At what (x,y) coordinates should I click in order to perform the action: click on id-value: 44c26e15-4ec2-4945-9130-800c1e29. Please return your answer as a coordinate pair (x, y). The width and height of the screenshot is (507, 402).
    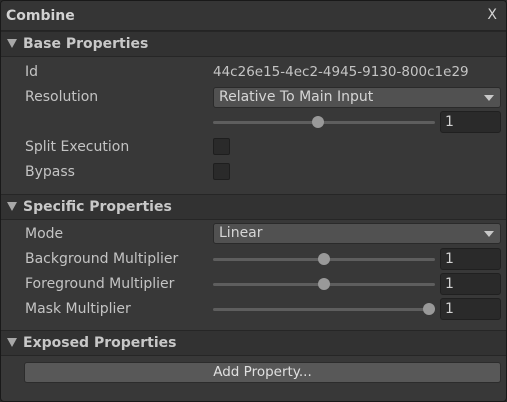
    Looking at the image, I should click on (341, 72).